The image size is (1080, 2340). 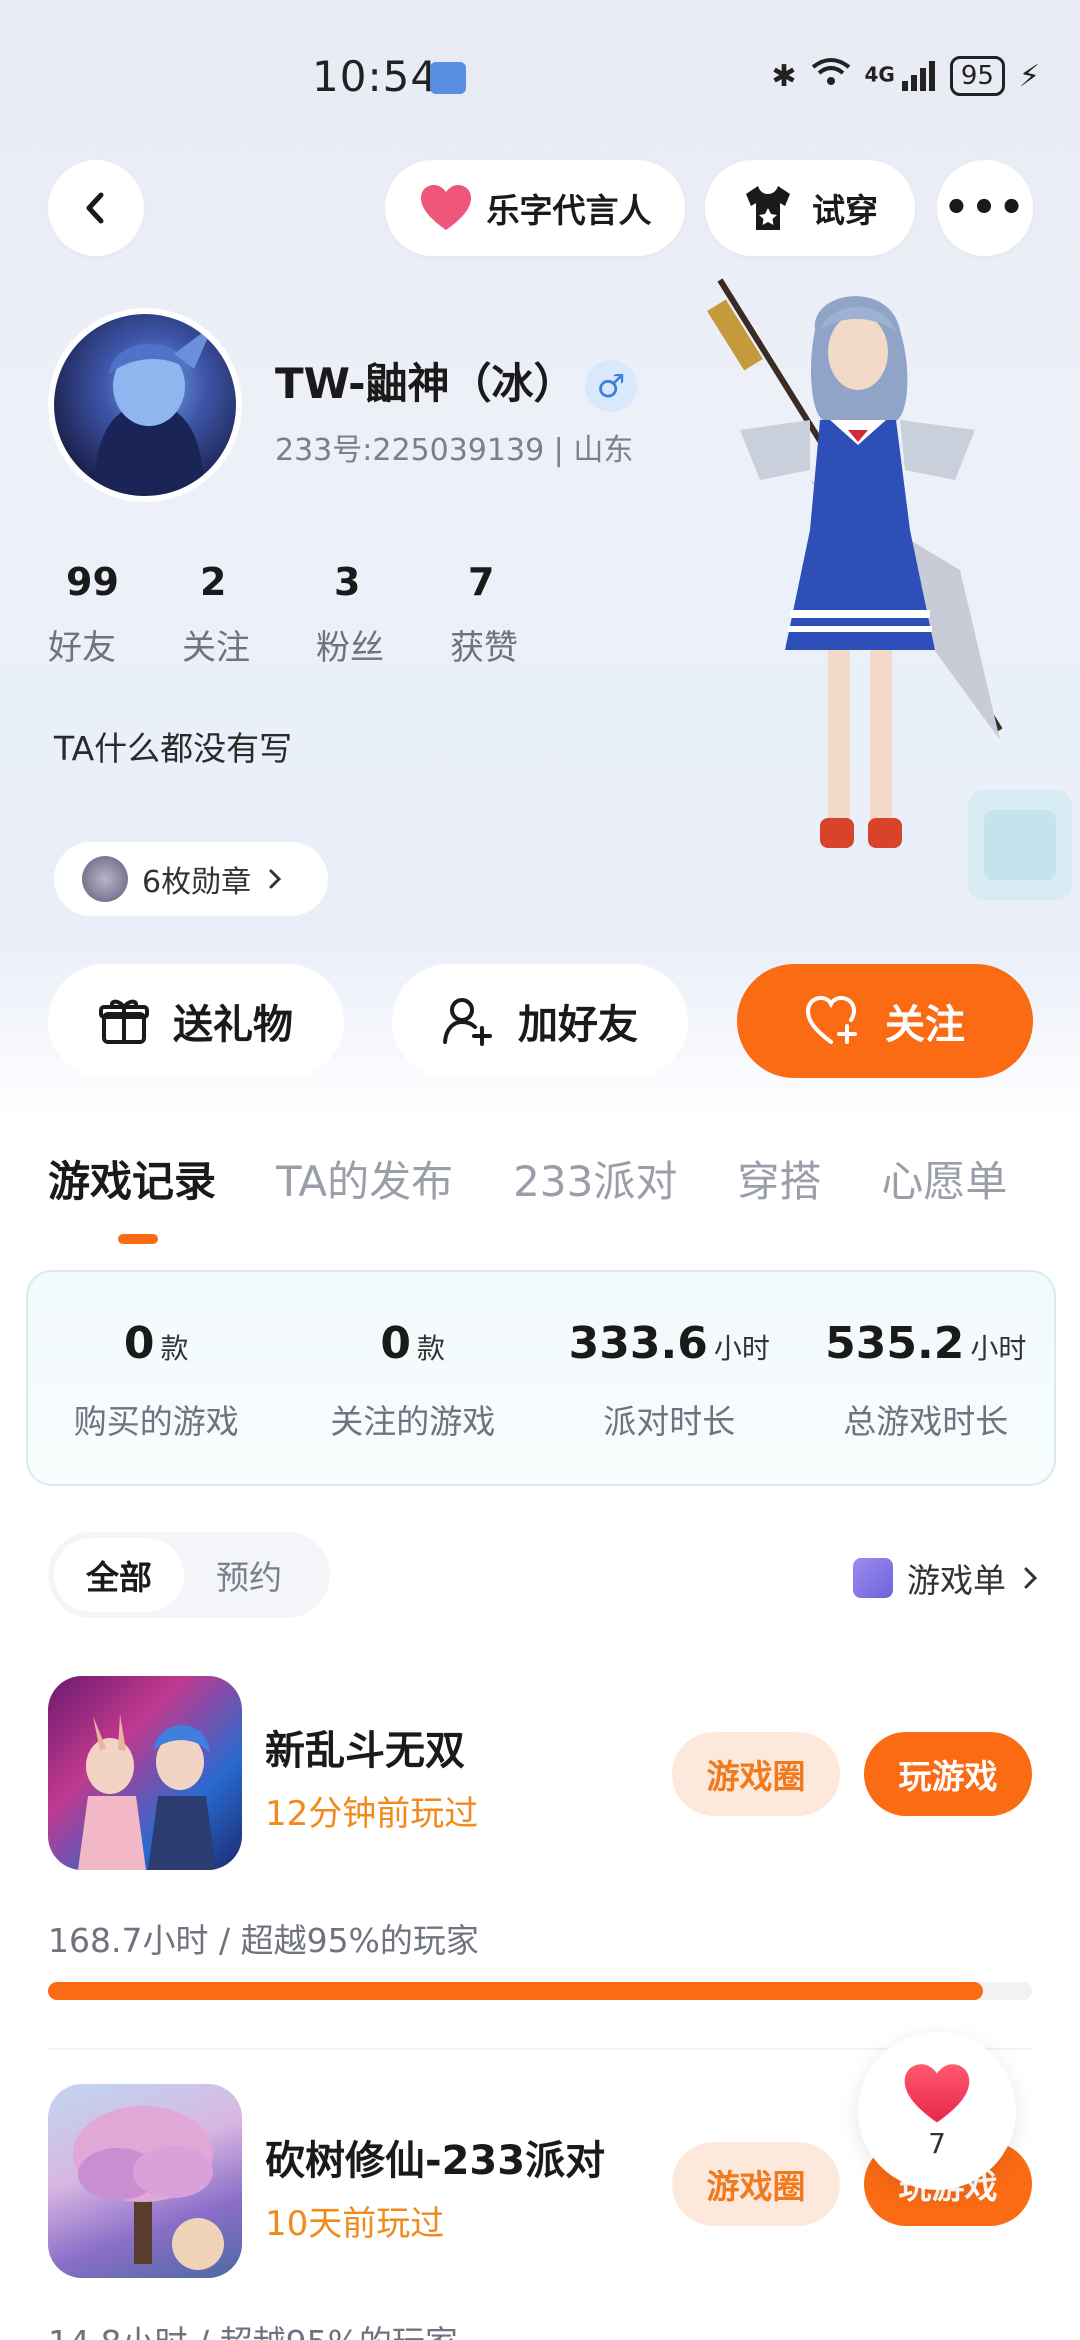 I want to click on more-button: •••, so click(x=985, y=208).